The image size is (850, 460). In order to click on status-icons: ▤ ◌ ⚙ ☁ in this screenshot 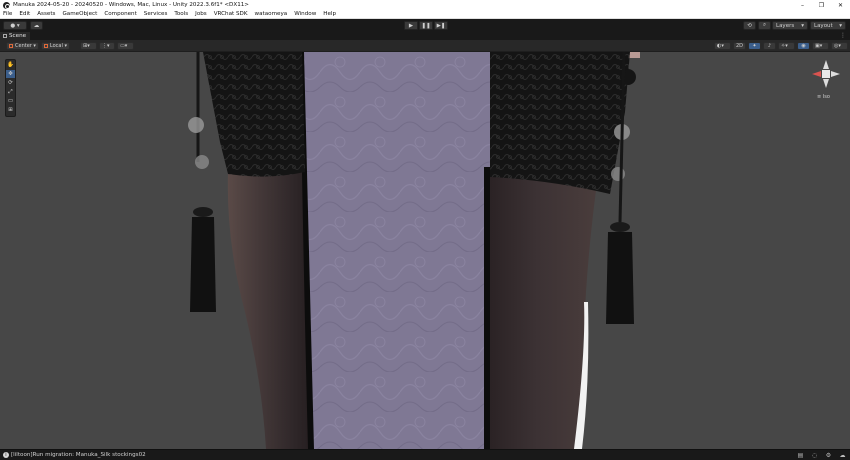, I will do `click(818, 455)`.